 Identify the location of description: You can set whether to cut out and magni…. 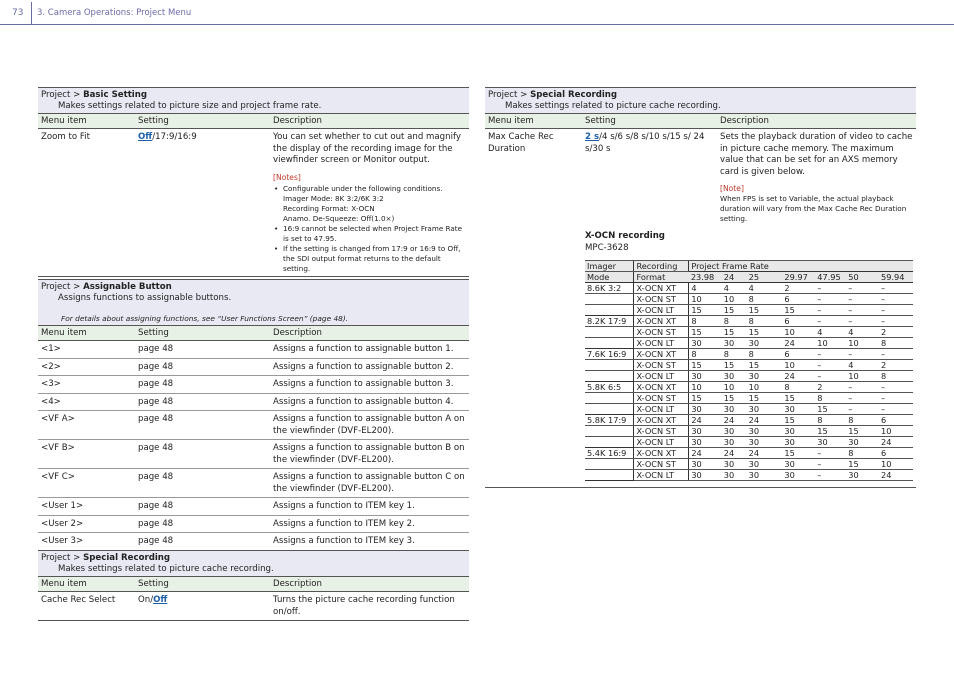
(369, 202).